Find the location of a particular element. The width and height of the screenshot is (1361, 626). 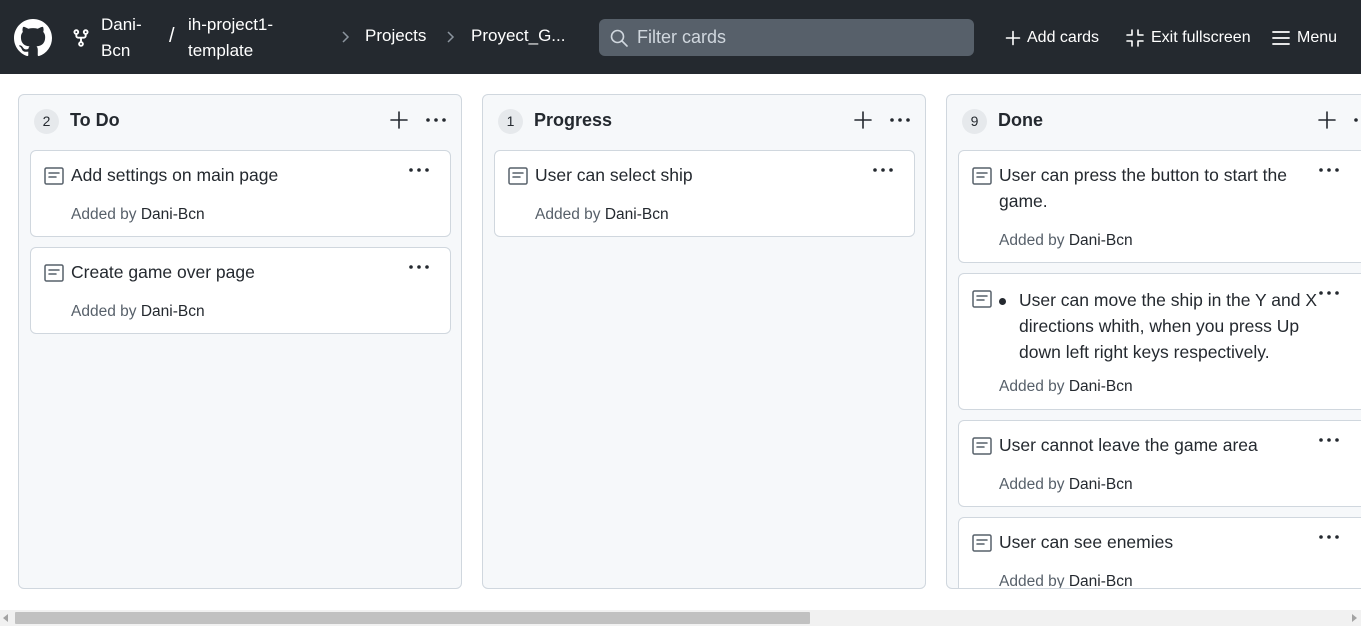

list-bullet is located at coordinates (1002, 301).